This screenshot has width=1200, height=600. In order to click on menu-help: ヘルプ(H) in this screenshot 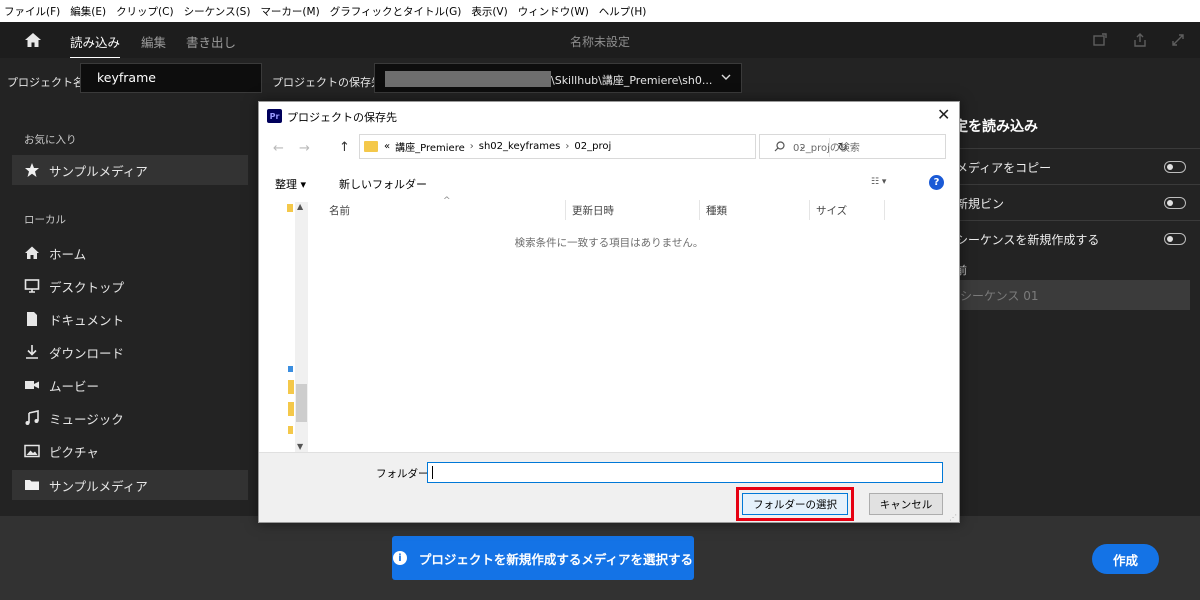, I will do `click(623, 11)`.